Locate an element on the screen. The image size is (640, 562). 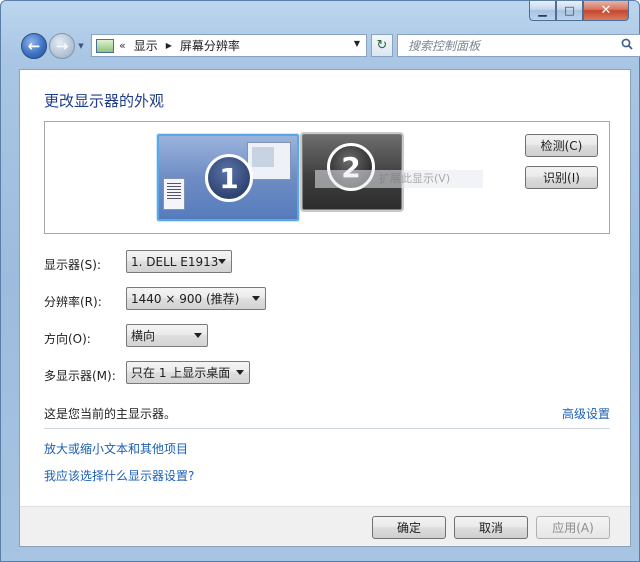
minimize-button: ▁ is located at coordinates (542, 11).